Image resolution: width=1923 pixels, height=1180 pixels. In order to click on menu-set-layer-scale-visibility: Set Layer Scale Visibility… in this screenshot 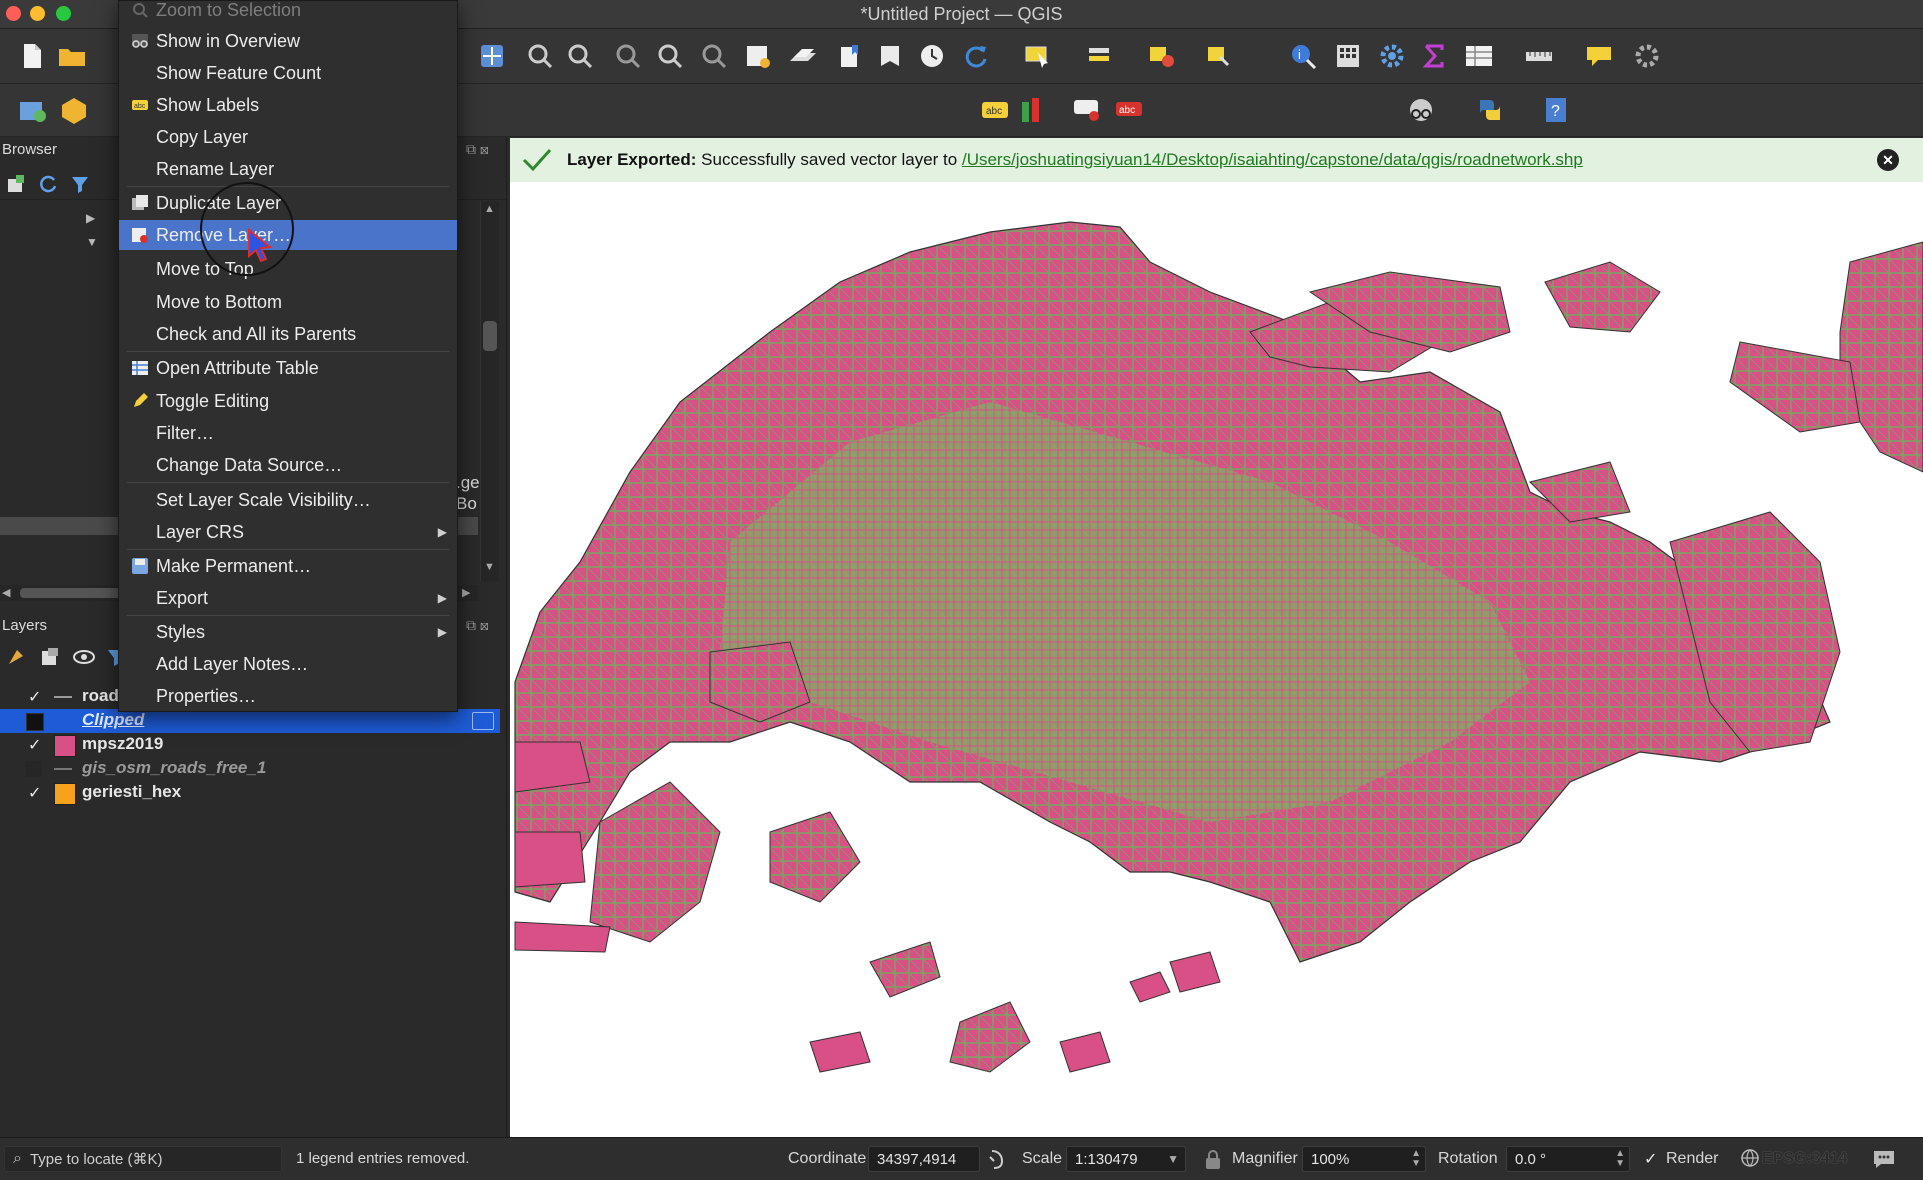, I will do `click(288, 500)`.